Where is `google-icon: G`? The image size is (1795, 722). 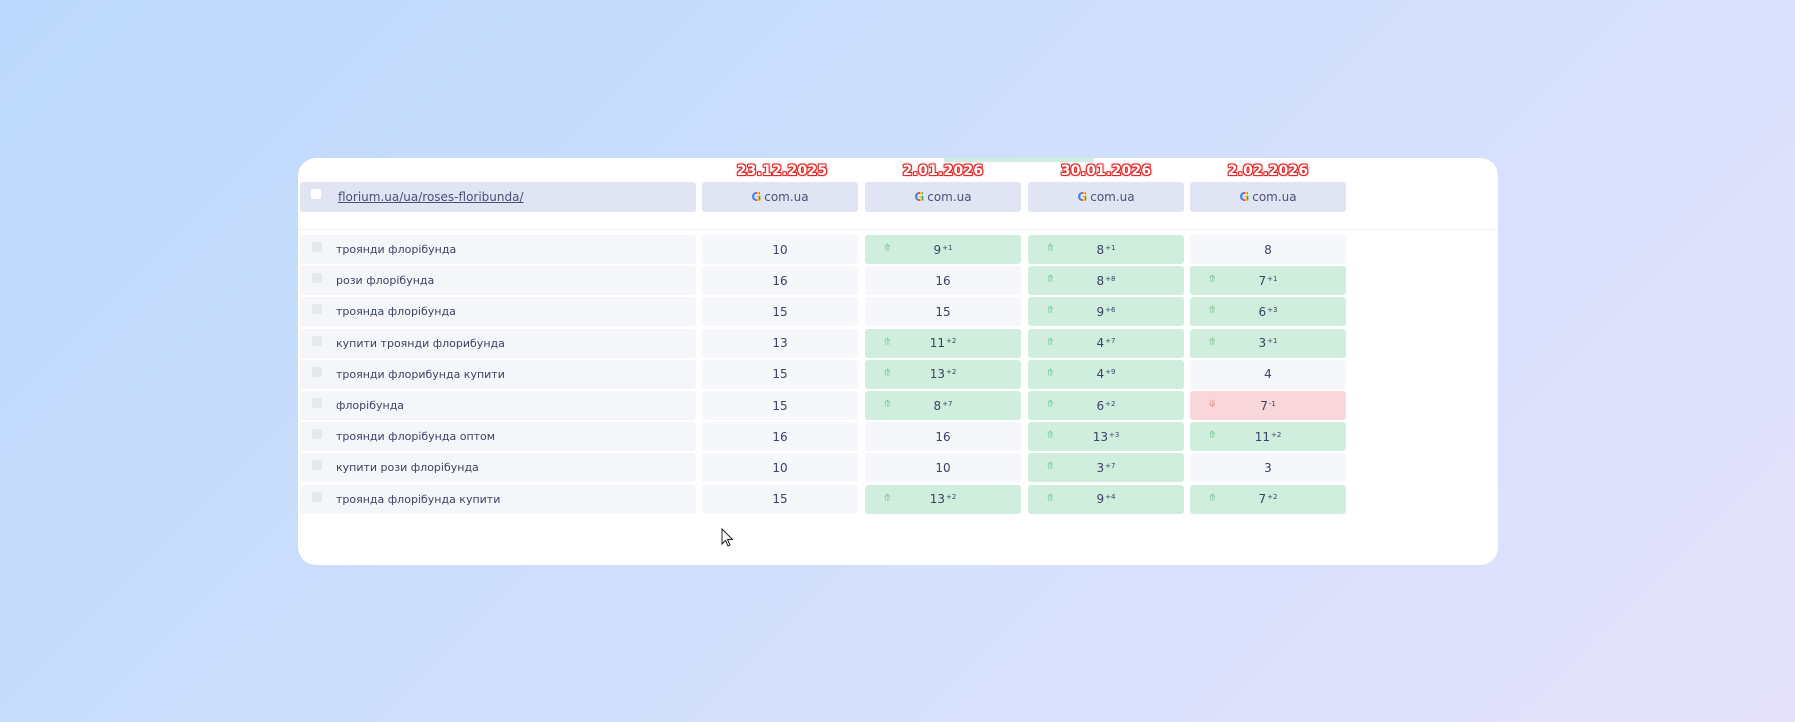
google-icon: G is located at coordinates (919, 197).